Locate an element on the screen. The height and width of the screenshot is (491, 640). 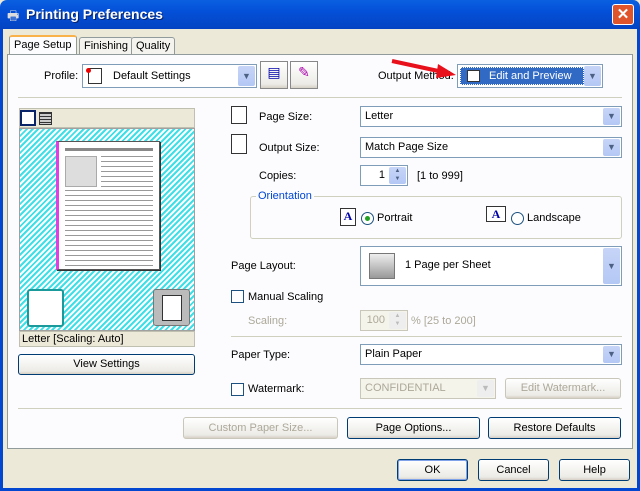
output-method-value: Edit and Preview is located at coordinates (530, 76).